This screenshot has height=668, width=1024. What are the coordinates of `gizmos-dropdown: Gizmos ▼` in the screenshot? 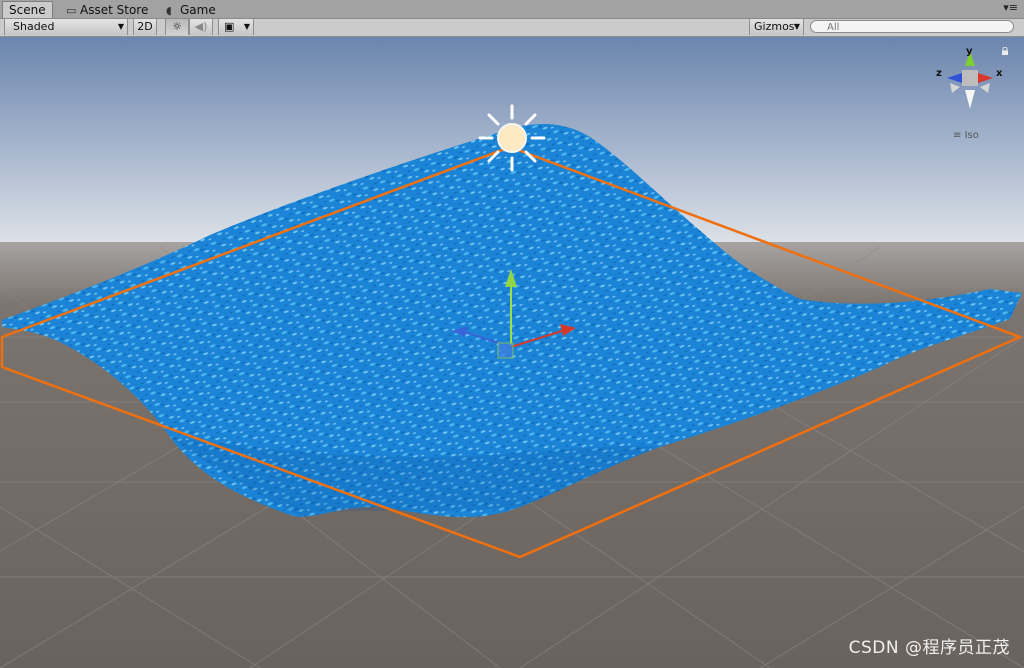 It's located at (776, 27).